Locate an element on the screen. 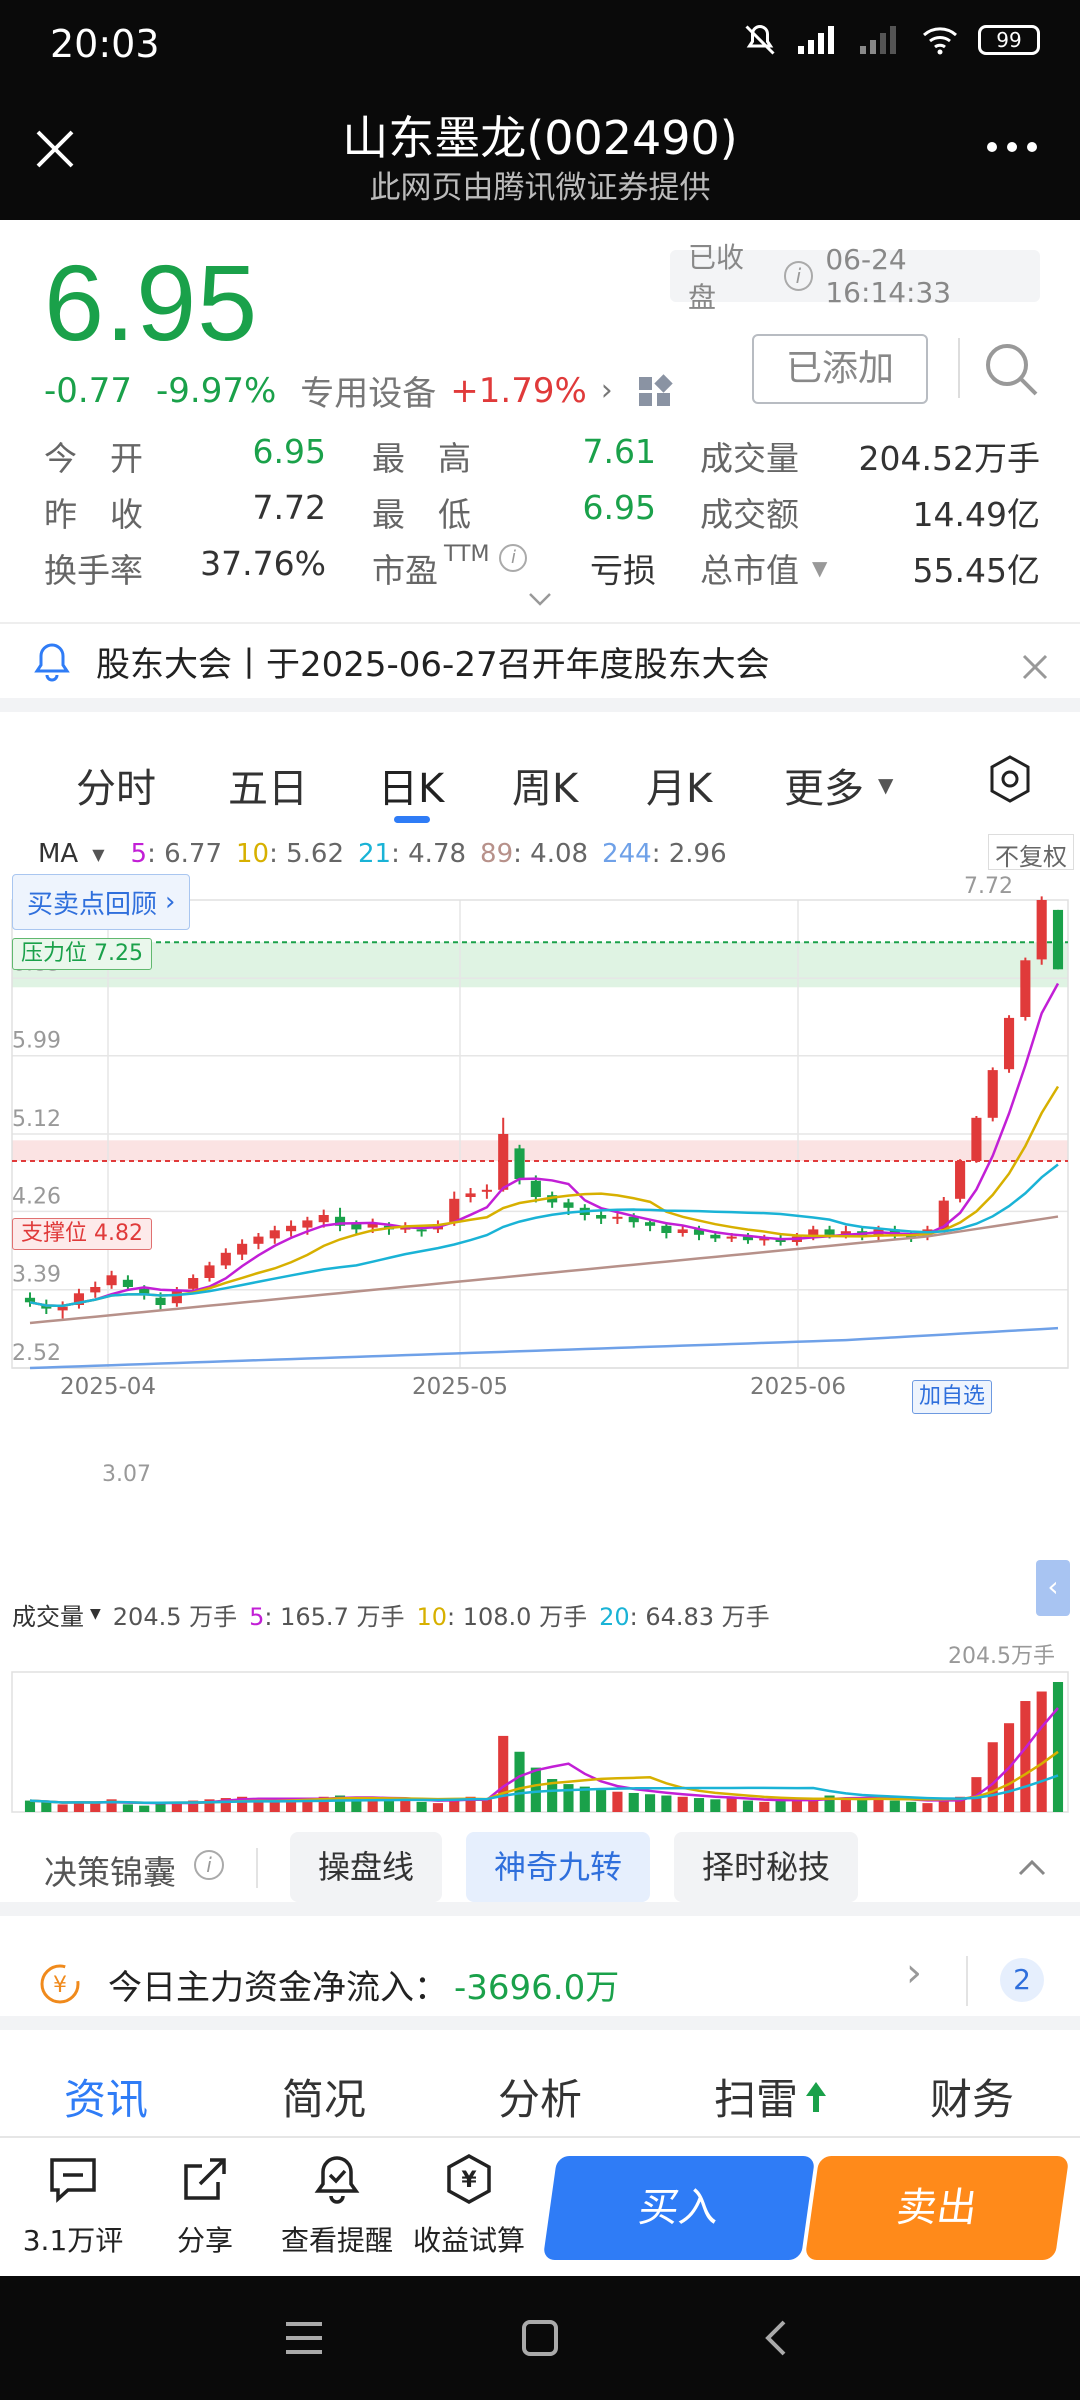 Image resolution: width=1080 pixels, height=2400 pixels. sector-link: 专用设备 +1.79% › is located at coordinates (456, 390).